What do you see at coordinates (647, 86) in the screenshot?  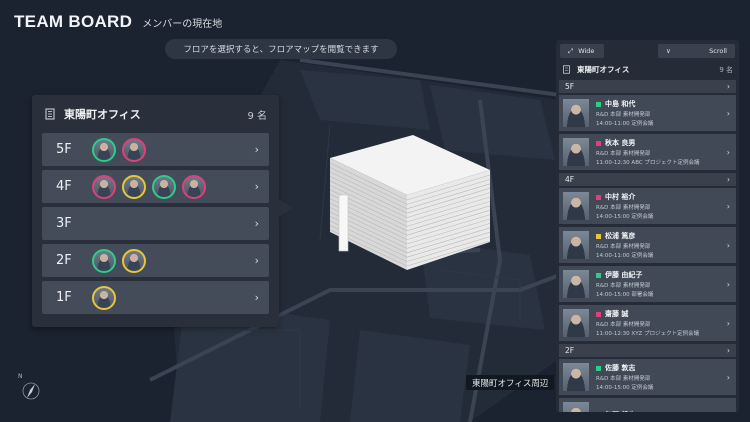 I see `floor-section-header: 5F ›` at bounding box center [647, 86].